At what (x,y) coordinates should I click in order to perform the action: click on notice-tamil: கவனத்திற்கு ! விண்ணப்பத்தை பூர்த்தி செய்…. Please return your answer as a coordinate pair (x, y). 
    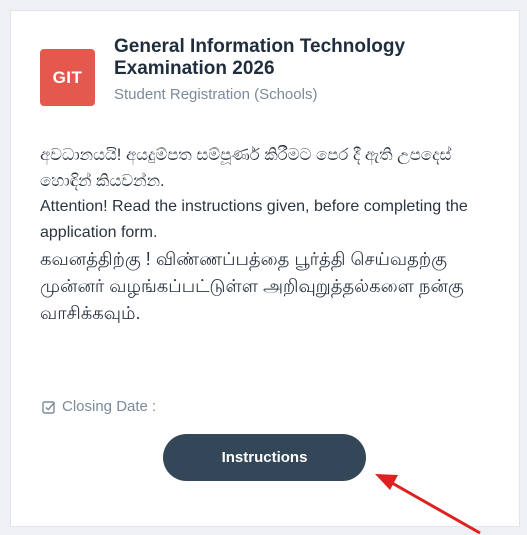
    Looking at the image, I should click on (252, 286).